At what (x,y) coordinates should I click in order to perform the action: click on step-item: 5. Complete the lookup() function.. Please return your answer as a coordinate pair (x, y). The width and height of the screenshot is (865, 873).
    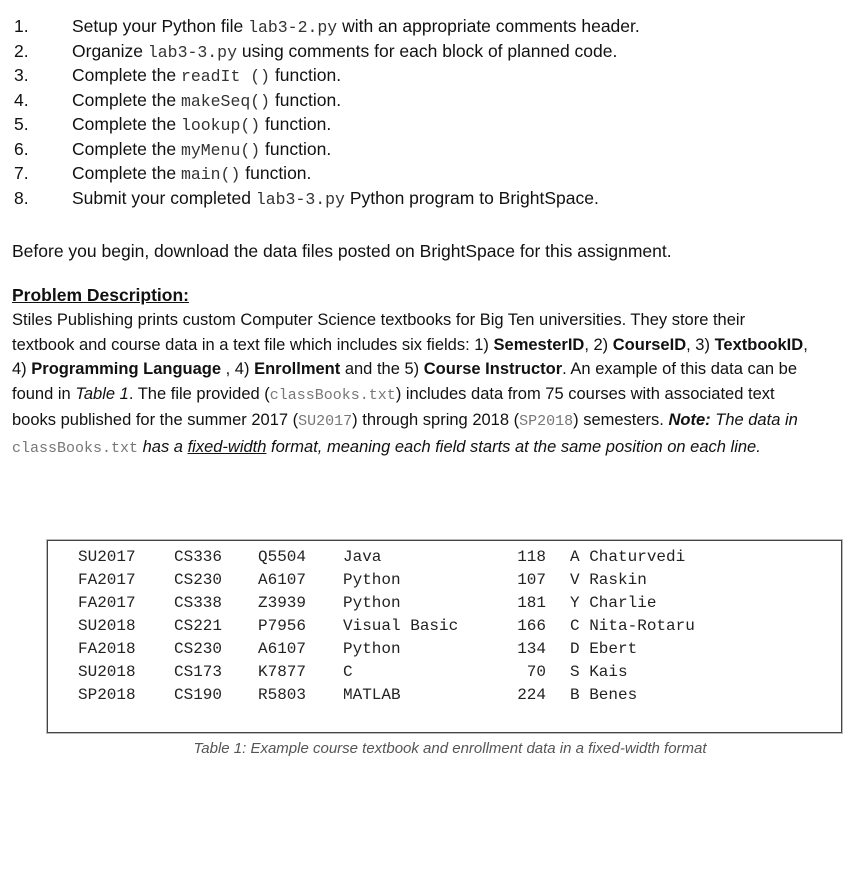
    Looking at the image, I should click on (320, 124).